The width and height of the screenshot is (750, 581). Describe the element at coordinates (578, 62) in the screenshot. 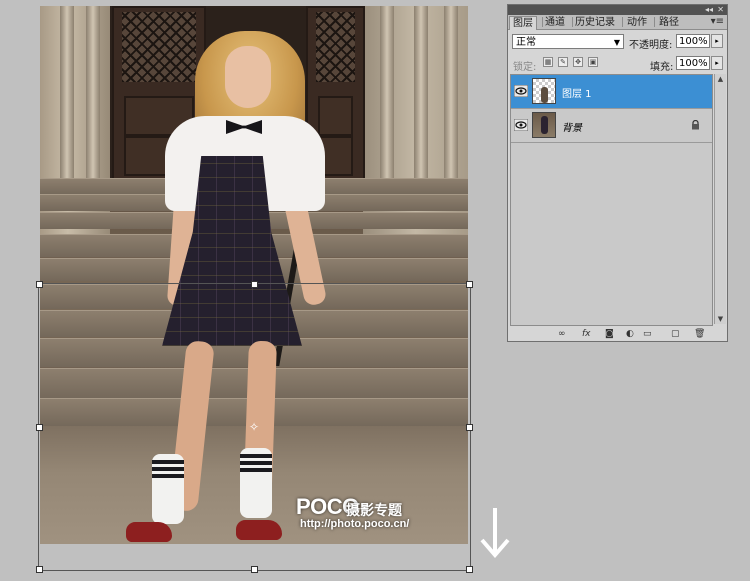

I see `lock-position-icon: ✥` at that location.